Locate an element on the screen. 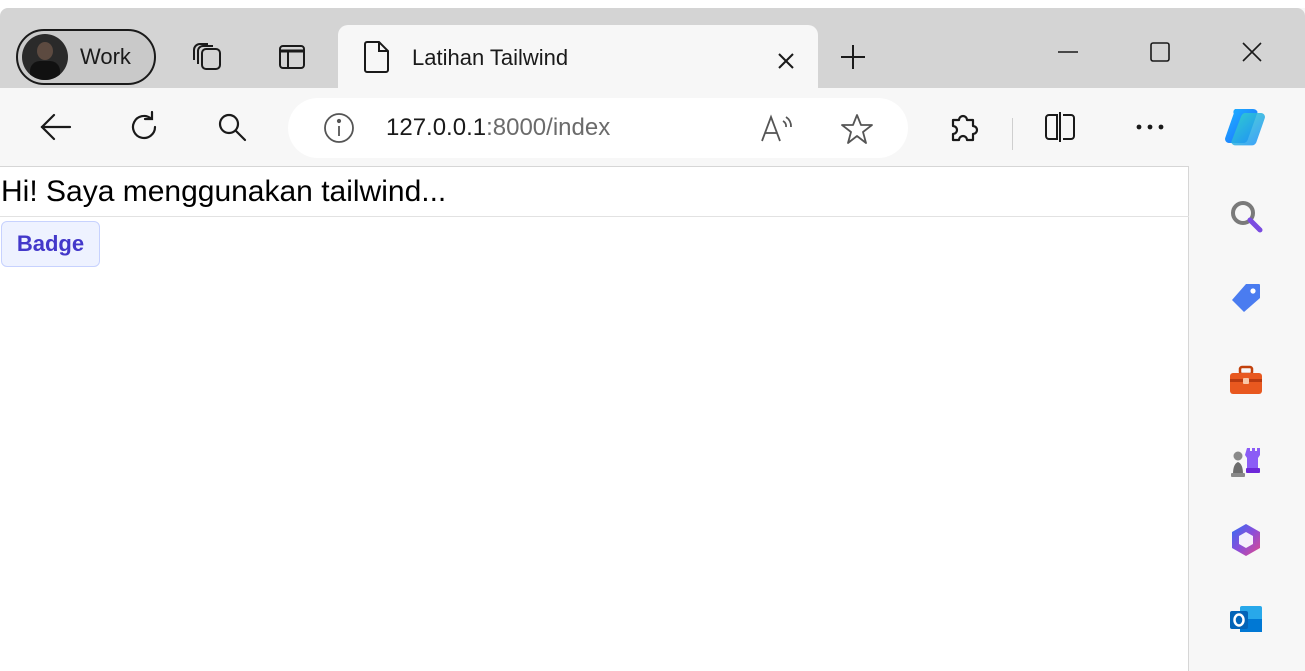 The image size is (1305, 671). address-bar: 127.0.0.1:8000/index is located at coordinates (598, 128).